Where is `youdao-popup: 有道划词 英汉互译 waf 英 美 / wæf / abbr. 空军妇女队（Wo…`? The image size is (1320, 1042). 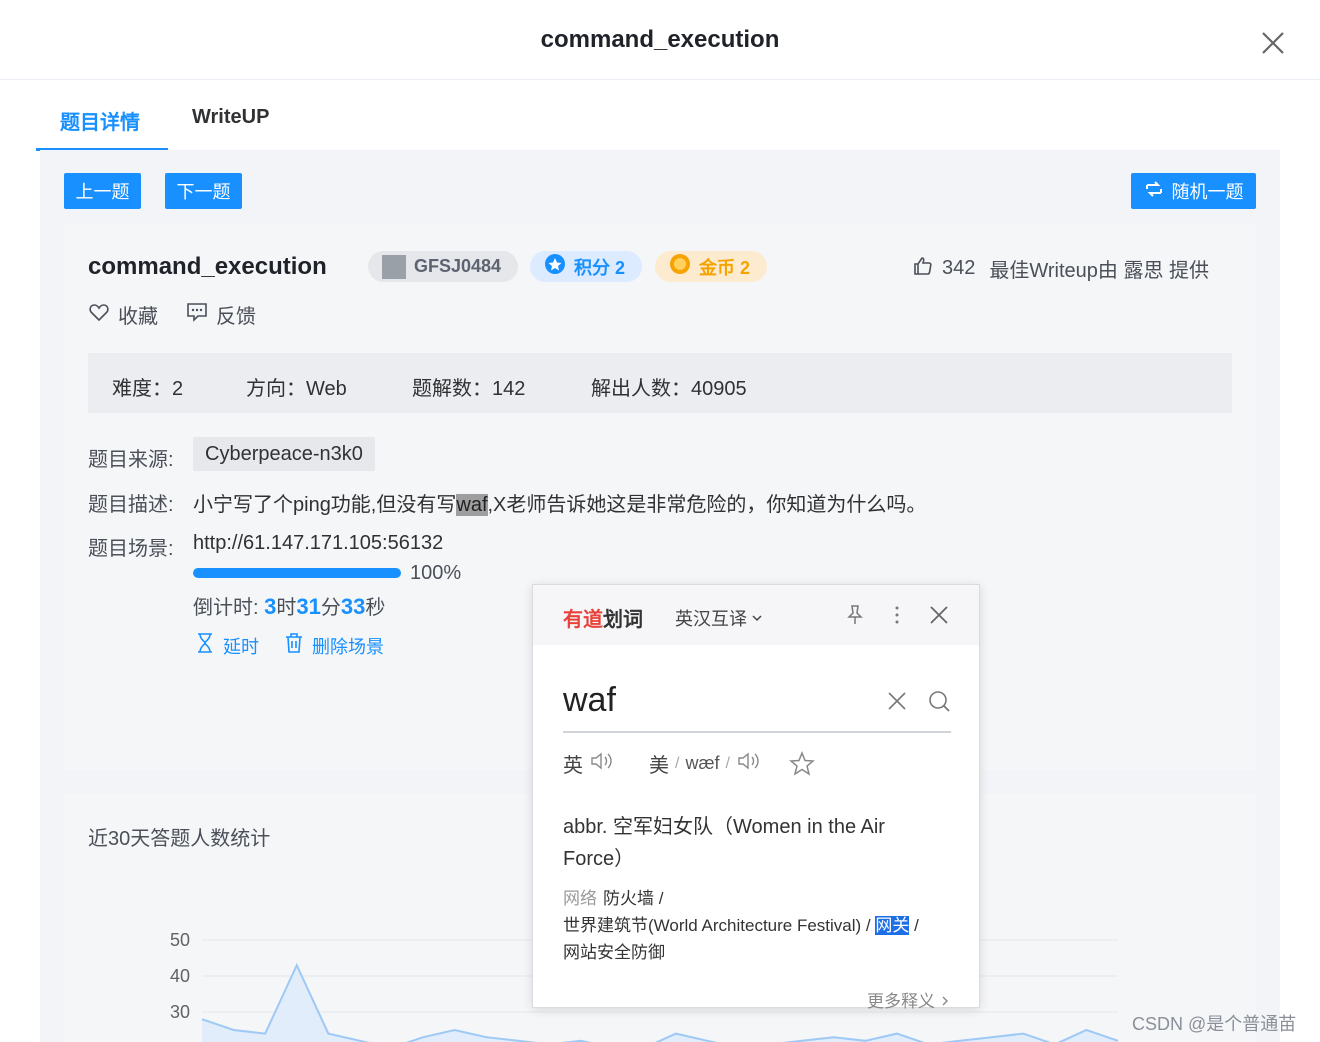
youdao-popup: 有道划词 英汉互译 waf 英 美 / wæf / abbr. 空军妇女队（Wo… is located at coordinates (756, 797).